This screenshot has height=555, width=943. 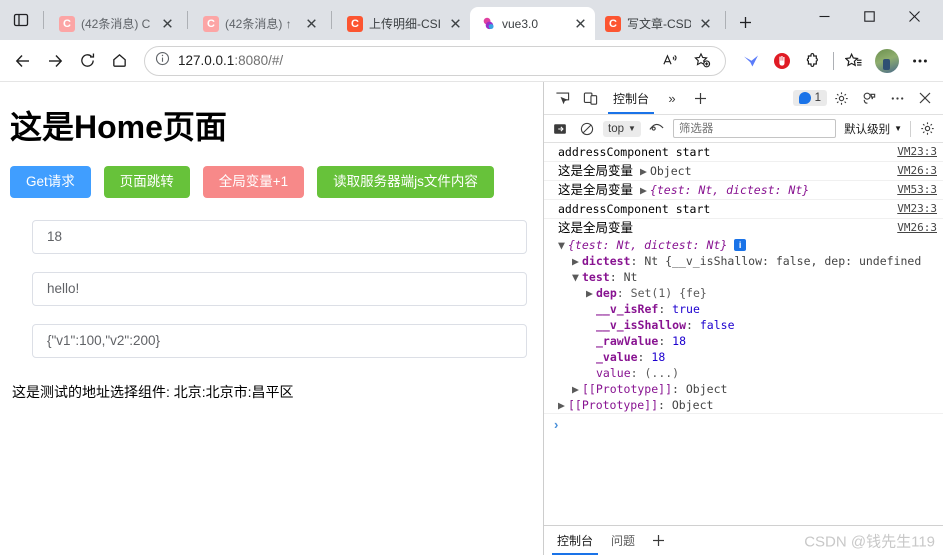 What do you see at coordinates (917, 190) in the screenshot?
I see `console-log-source: VM53:3` at bounding box center [917, 190].